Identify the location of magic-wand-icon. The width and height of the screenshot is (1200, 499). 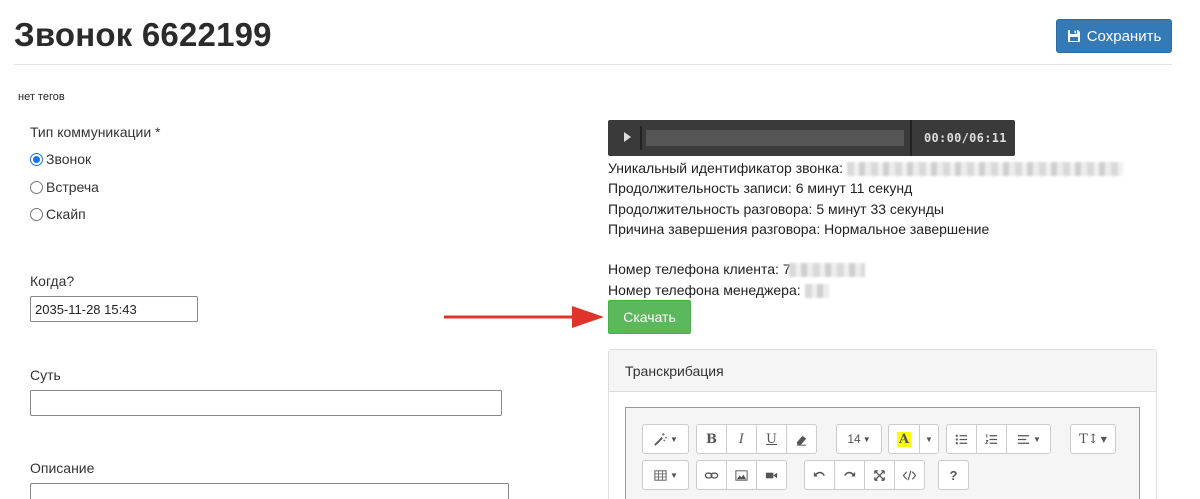
(661, 439).